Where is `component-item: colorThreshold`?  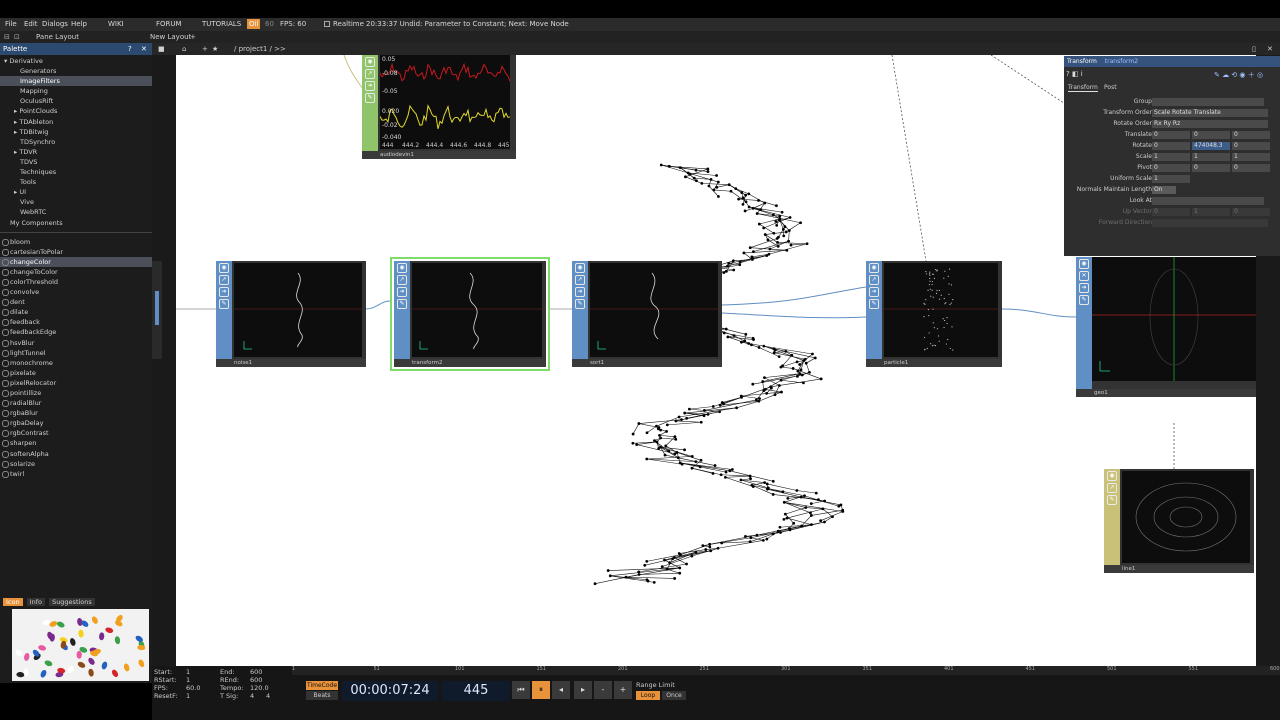
component-item: colorThreshold is located at coordinates (76, 282).